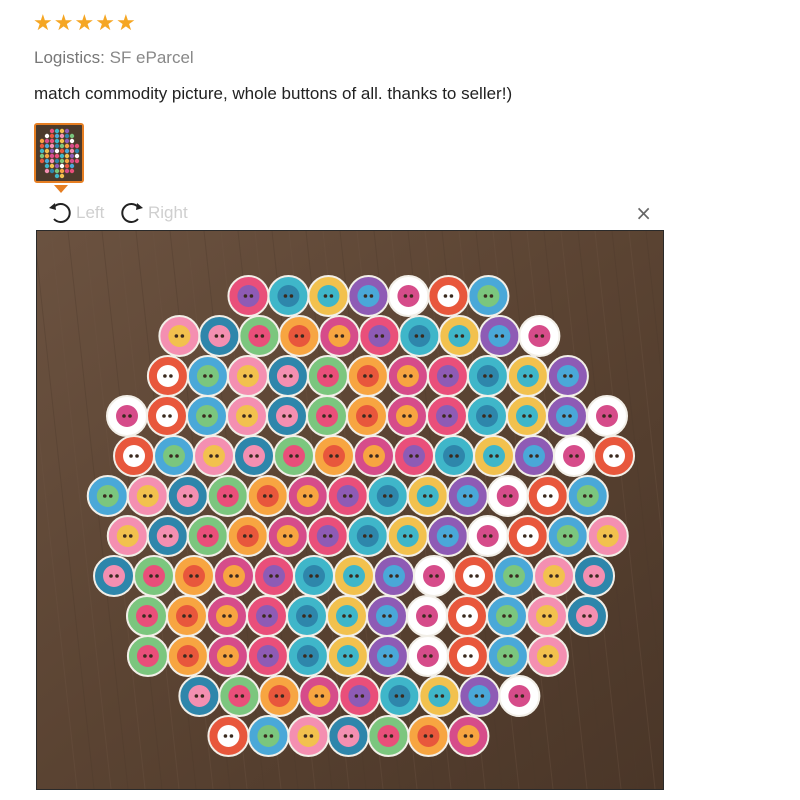 This screenshot has height=800, width=800. What do you see at coordinates (151, 57) in the screenshot?
I see `logistics-value: SF eParcel` at bounding box center [151, 57].